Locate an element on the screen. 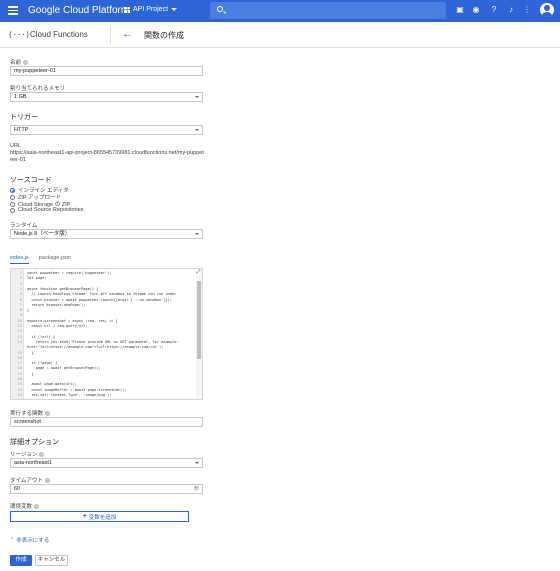 The image size is (560, 571). cloud-shell-icon: ▣ is located at coordinates (460, 10).